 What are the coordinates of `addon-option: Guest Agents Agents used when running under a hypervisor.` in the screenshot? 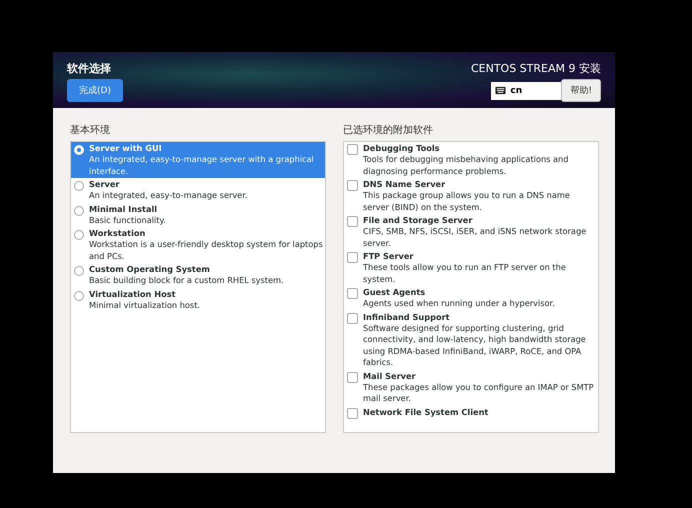 It's located at (471, 298).